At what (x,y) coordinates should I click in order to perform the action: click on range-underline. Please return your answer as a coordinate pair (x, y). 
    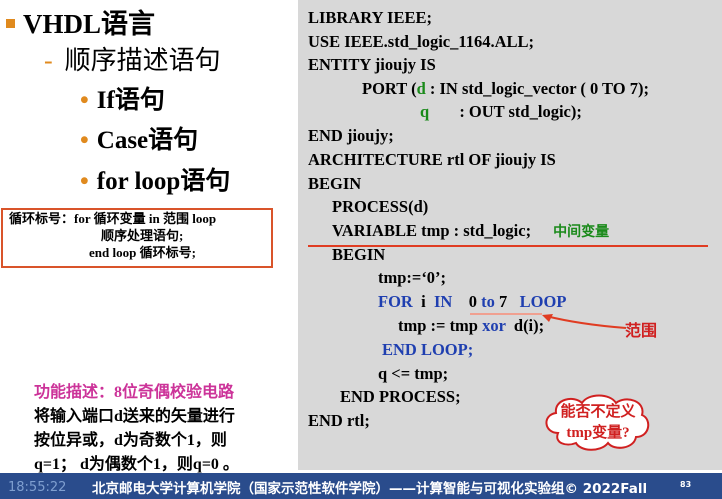
    Looking at the image, I should click on (506, 314).